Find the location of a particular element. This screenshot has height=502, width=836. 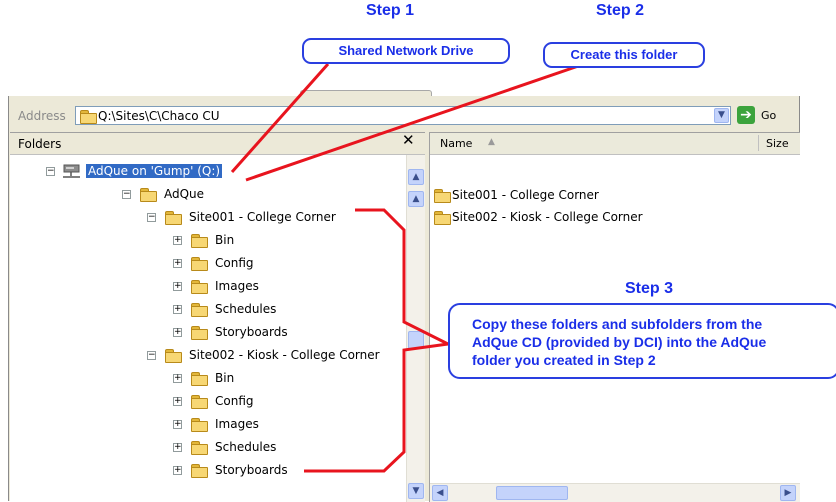

go-button: ➔ Go is located at coordinates (765, 115).